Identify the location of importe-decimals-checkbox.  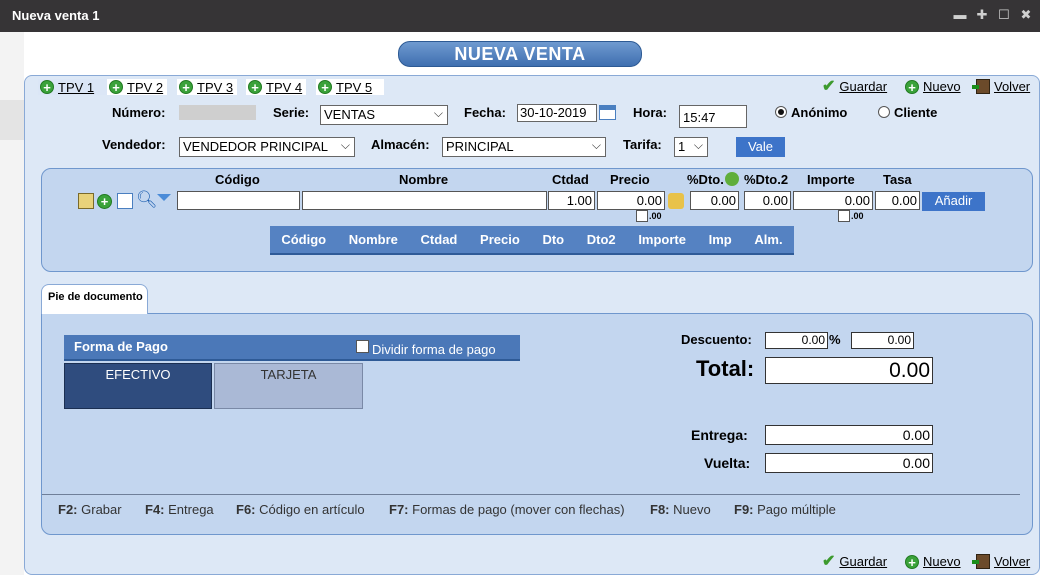
(844, 216).